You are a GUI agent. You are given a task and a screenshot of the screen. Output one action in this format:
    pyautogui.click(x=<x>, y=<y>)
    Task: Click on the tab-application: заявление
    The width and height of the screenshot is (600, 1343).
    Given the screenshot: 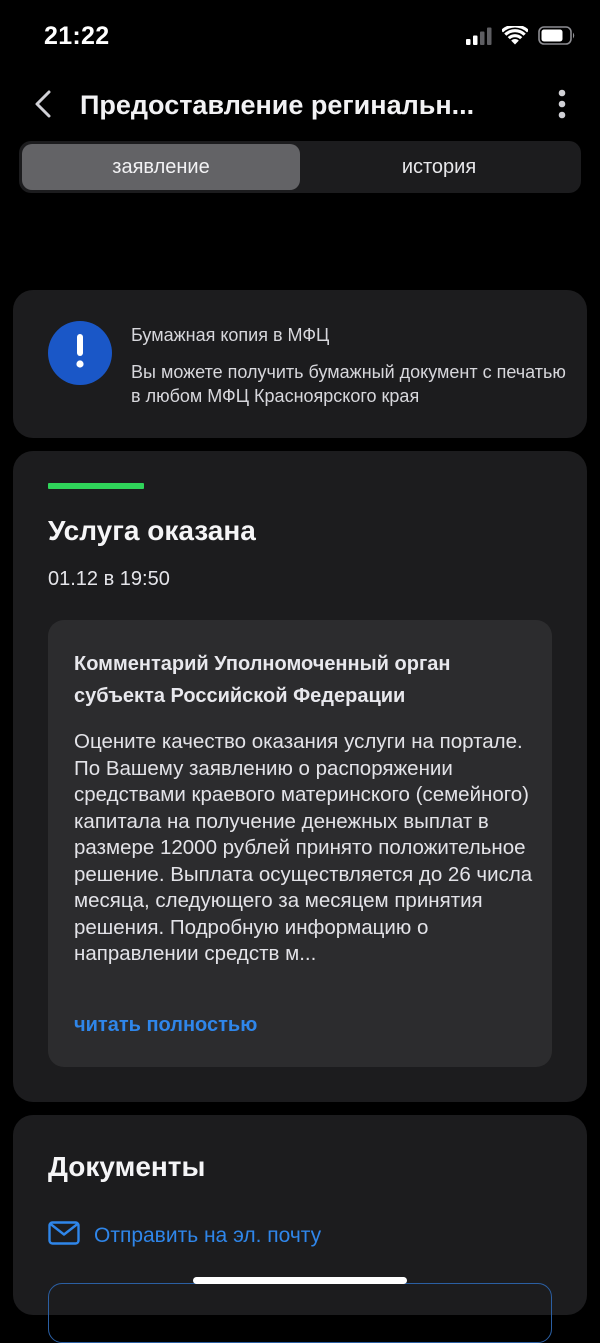 What is the action you would take?
    pyautogui.click(x=161, y=167)
    